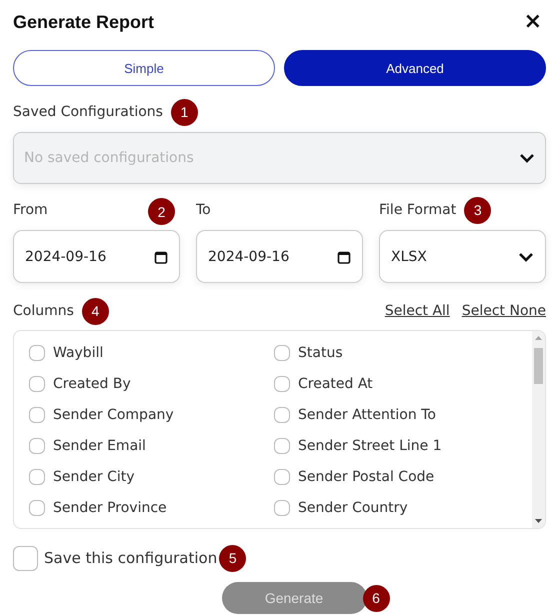 The width and height of the screenshot is (552, 615). What do you see at coordinates (30, 210) in the screenshot?
I see `field-label: From` at bounding box center [30, 210].